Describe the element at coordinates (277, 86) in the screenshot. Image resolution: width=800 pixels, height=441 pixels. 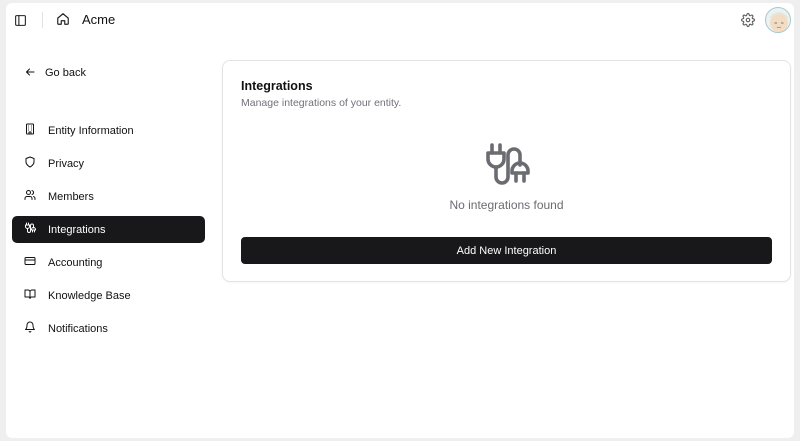
I see `card-title: Integrations` at that location.